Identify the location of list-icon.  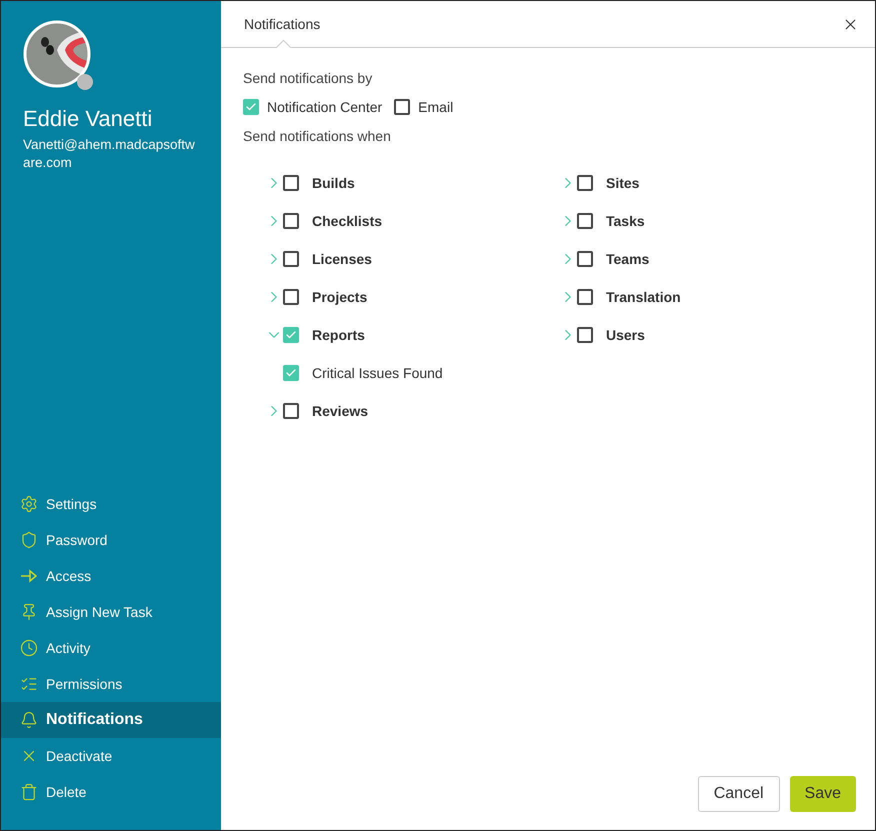
(29, 684).